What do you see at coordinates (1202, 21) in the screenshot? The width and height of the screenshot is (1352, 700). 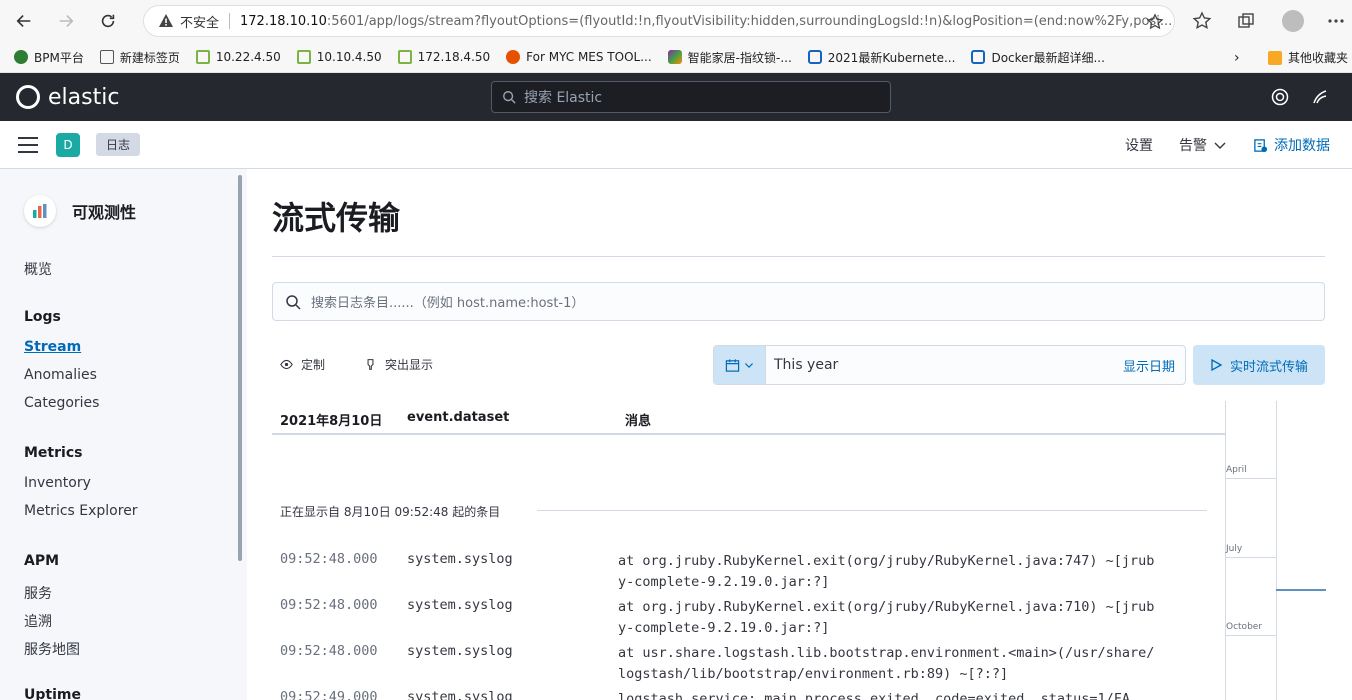 I see `favorites-icon` at bounding box center [1202, 21].